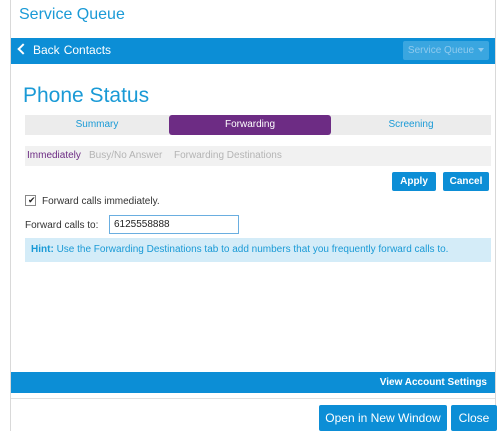 The image size is (497, 431). What do you see at coordinates (46, 50) in the screenshot?
I see `back-label: Back` at bounding box center [46, 50].